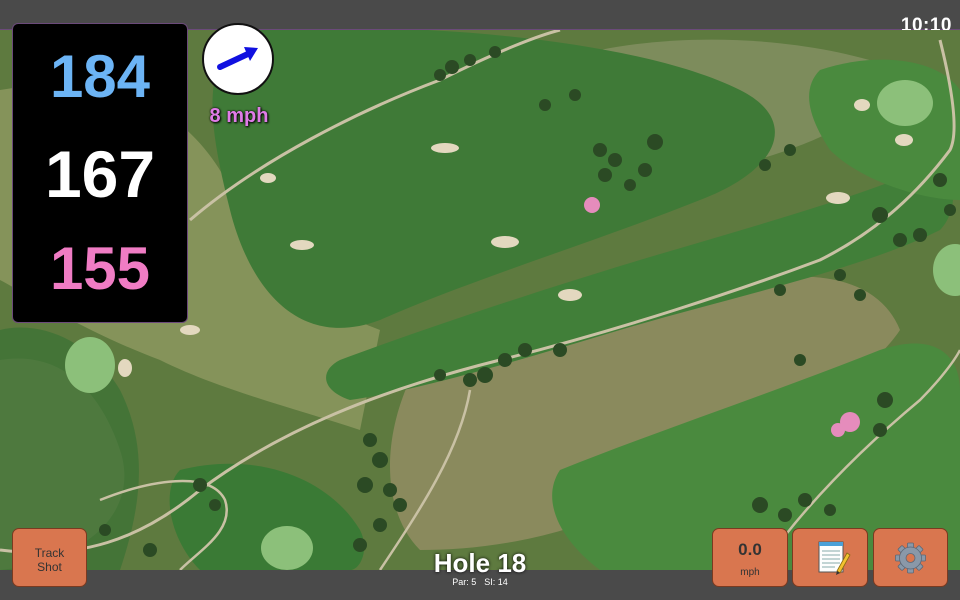 The height and width of the screenshot is (600, 960). What do you see at coordinates (100, 76) in the screenshot?
I see `back-yardage: 184` at bounding box center [100, 76].